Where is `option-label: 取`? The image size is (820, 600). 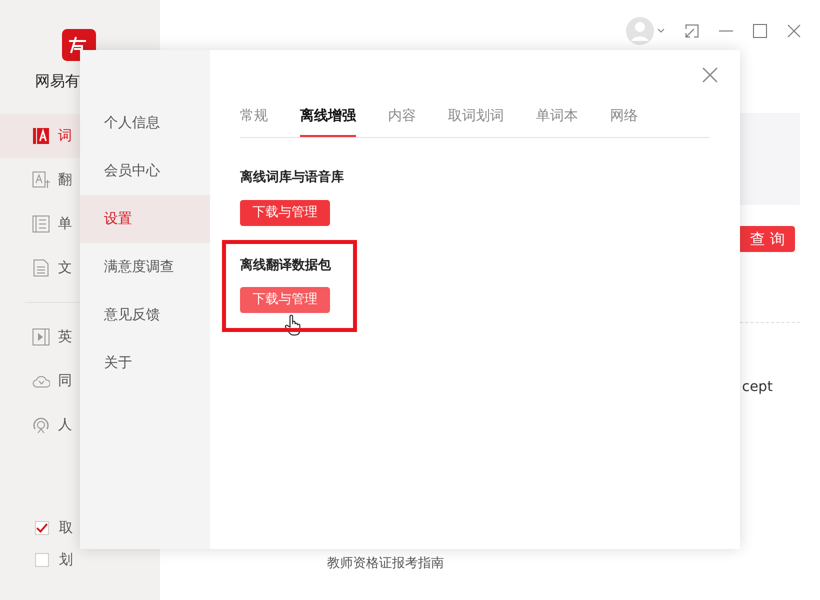 option-label: 取 is located at coordinates (66, 528).